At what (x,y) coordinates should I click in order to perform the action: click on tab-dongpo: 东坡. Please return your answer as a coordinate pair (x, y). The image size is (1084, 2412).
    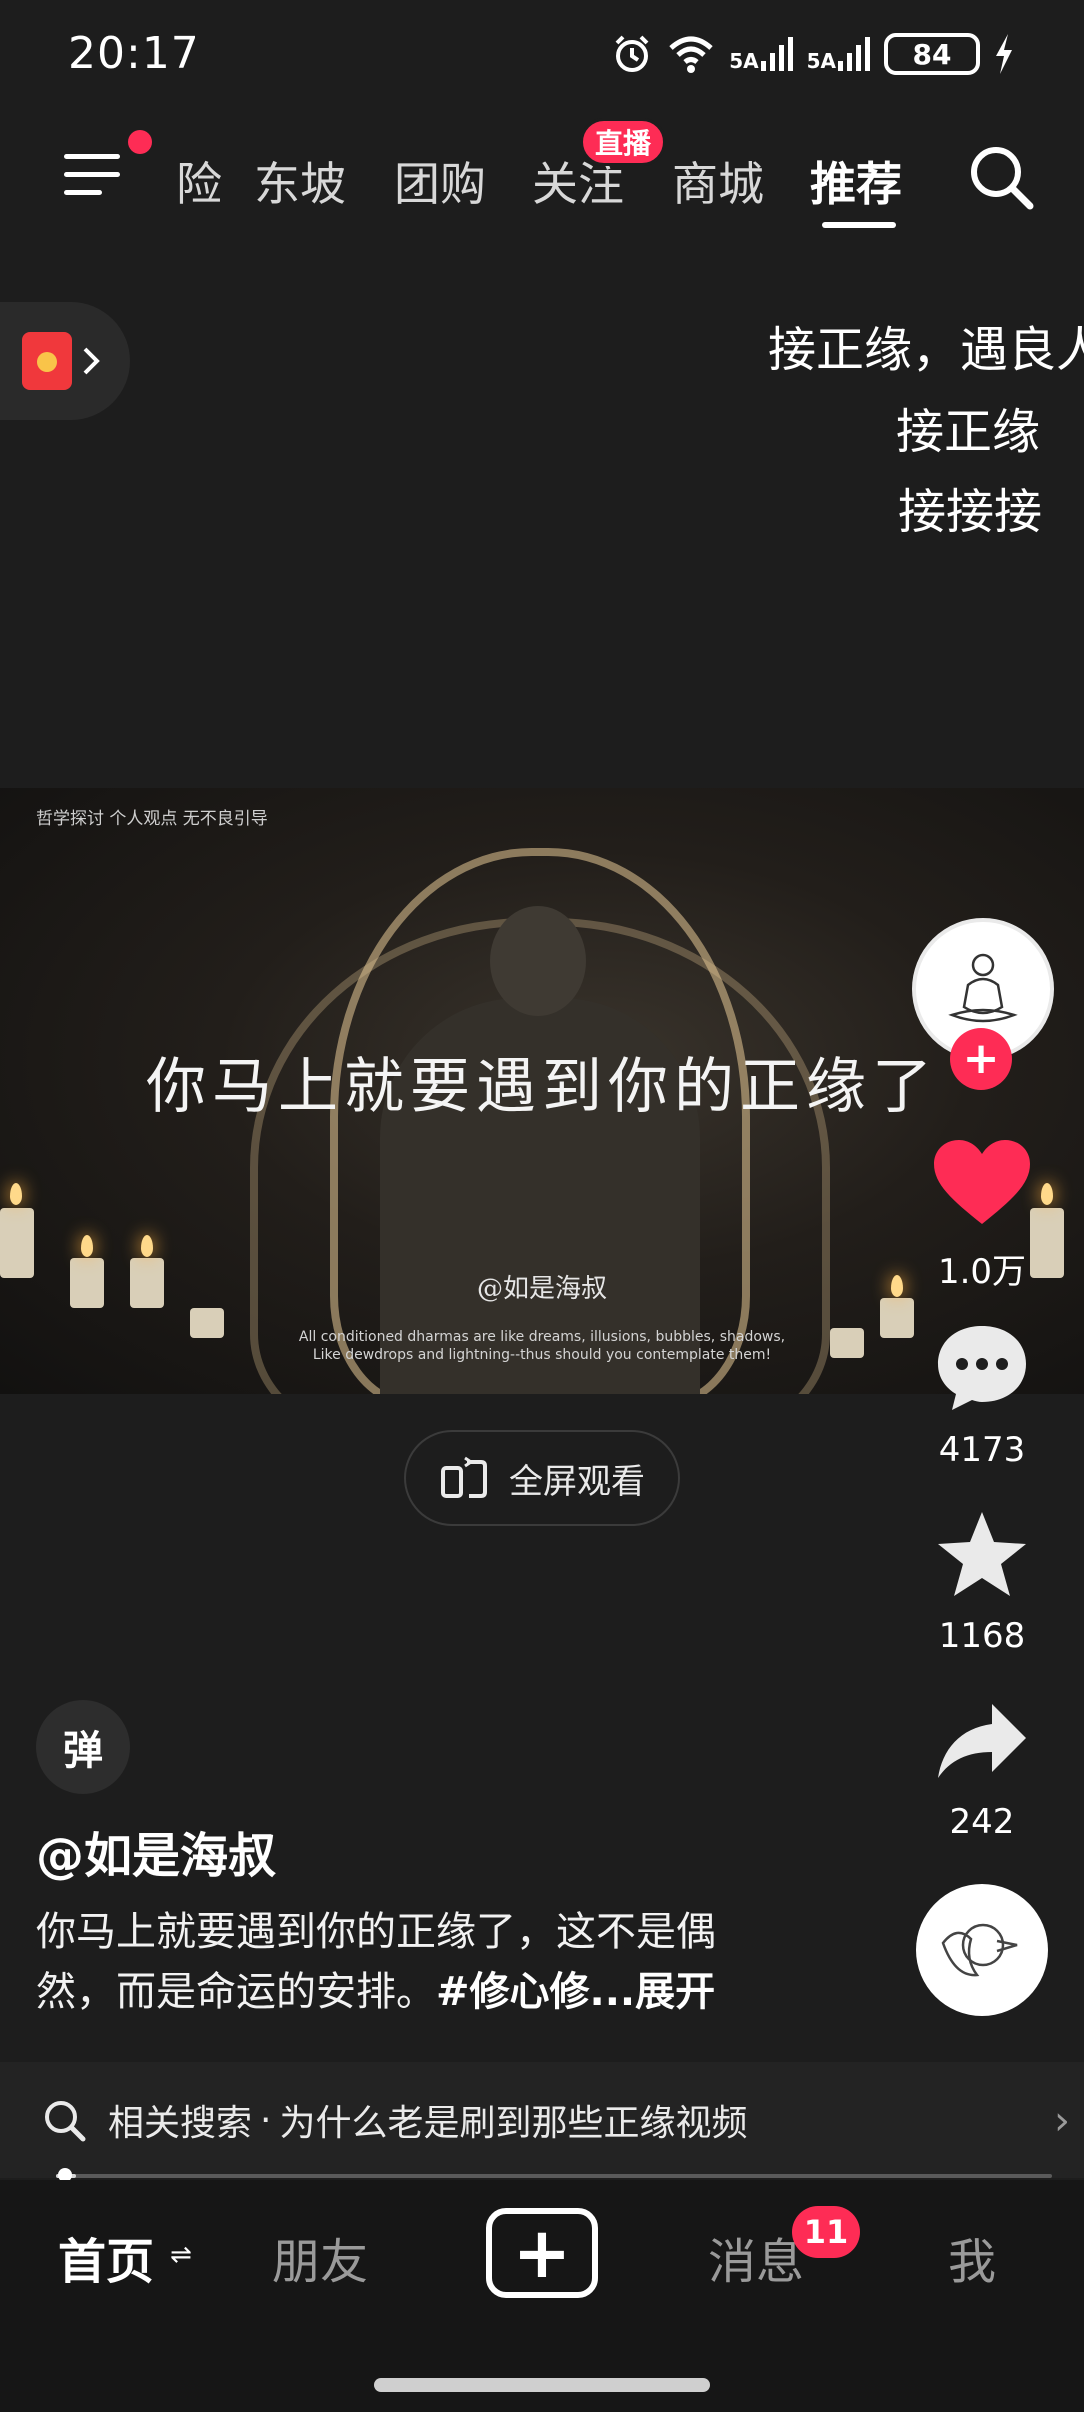
    Looking at the image, I should click on (300, 181).